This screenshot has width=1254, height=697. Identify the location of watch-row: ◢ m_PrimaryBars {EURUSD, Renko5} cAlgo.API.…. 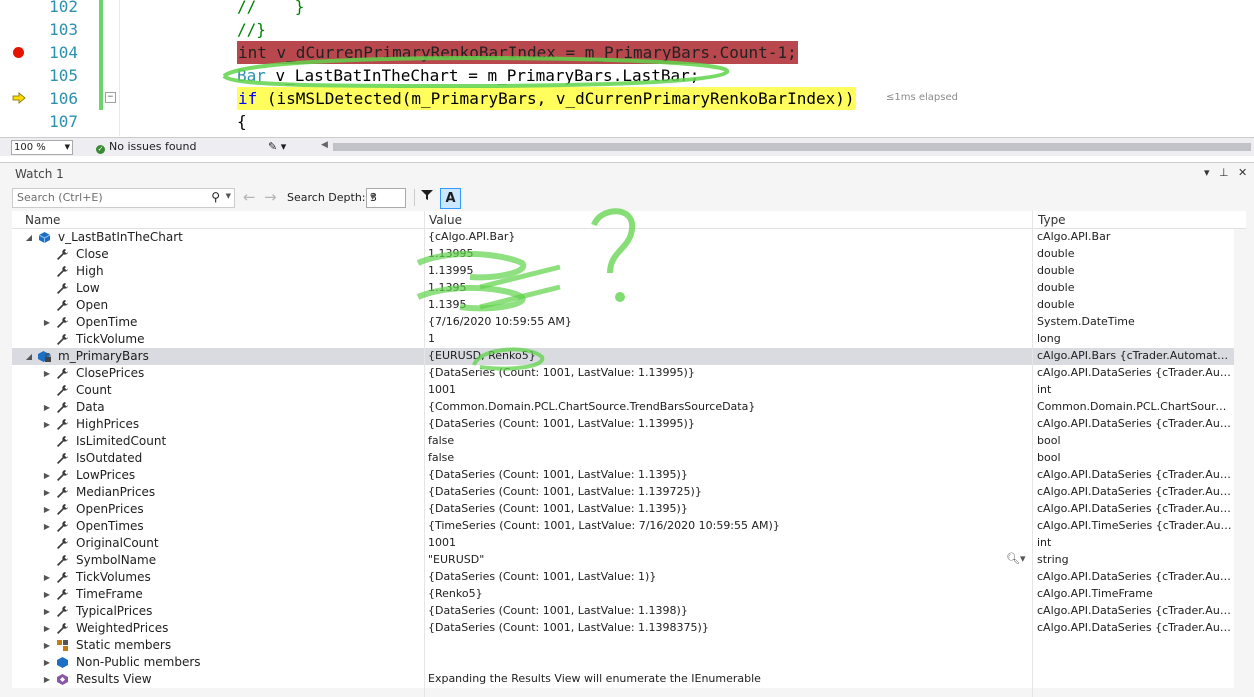
(623, 356).